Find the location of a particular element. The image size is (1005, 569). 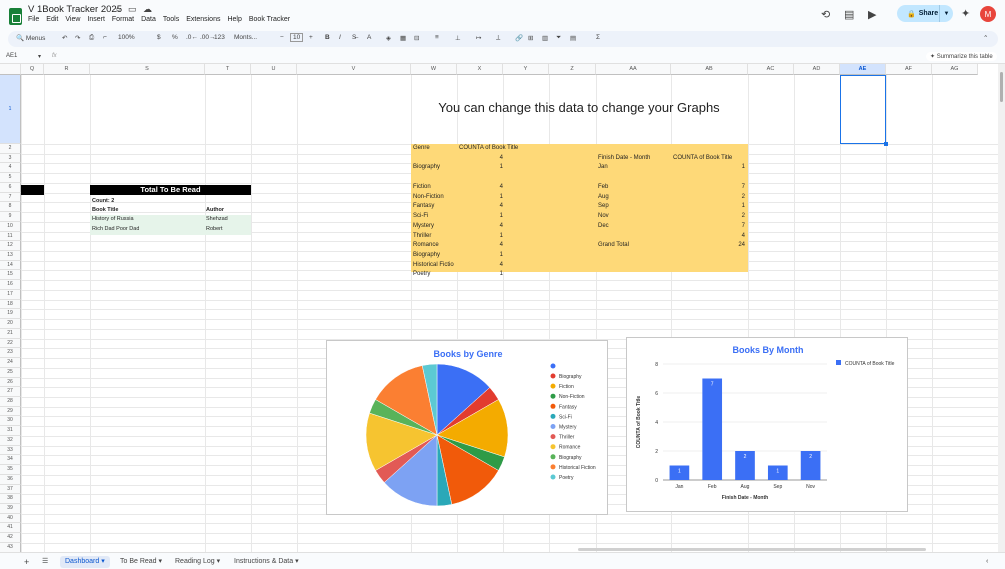

tab-instructions: Instructions & Data ▾ is located at coordinates (266, 562).